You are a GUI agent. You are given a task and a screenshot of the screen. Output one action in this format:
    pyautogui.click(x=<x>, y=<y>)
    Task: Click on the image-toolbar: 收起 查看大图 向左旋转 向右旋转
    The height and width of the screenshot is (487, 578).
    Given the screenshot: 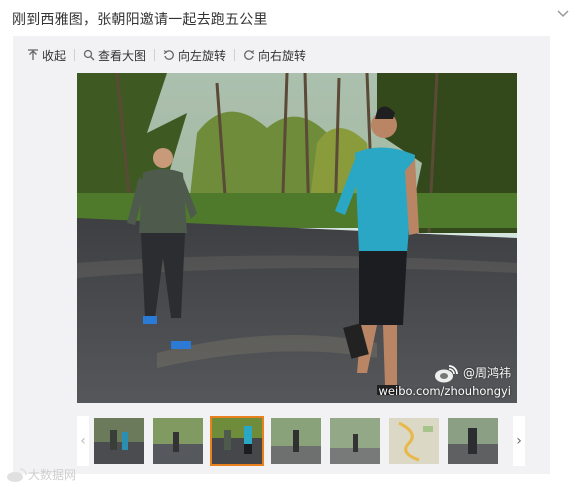 What is the action you would take?
    pyautogui.click(x=163, y=55)
    